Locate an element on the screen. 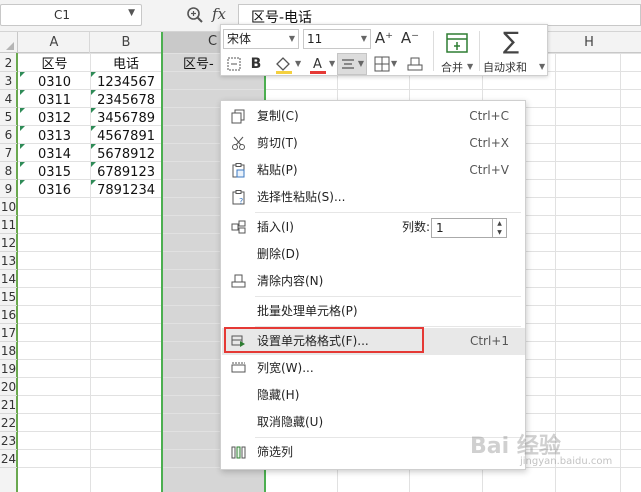  row-header: 3 is located at coordinates (8, 81).